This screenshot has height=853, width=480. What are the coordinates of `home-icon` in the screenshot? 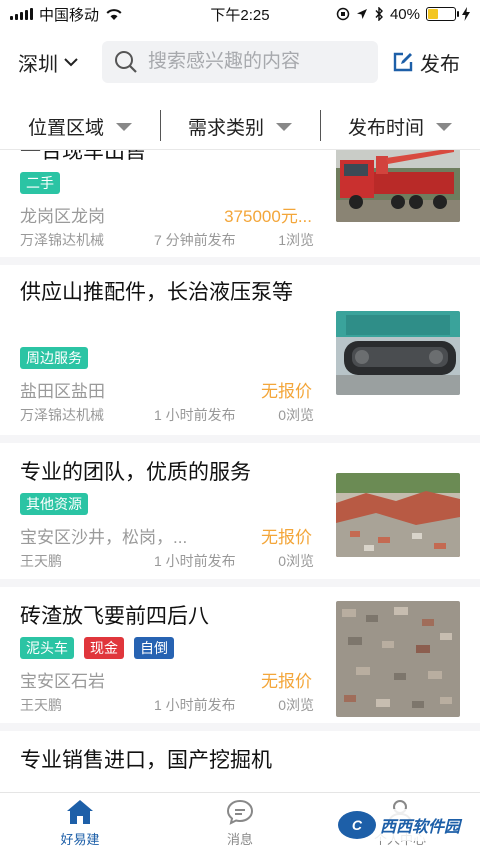 It's located at (80, 811).